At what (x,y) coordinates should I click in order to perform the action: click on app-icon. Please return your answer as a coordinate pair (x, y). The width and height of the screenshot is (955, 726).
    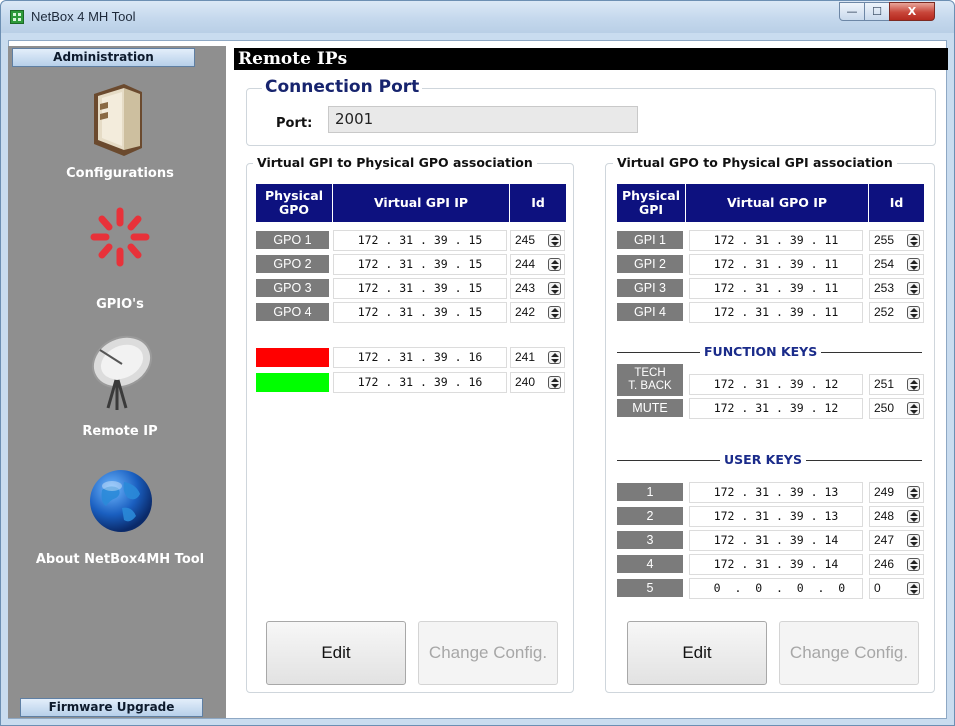
    Looking at the image, I should click on (17, 17).